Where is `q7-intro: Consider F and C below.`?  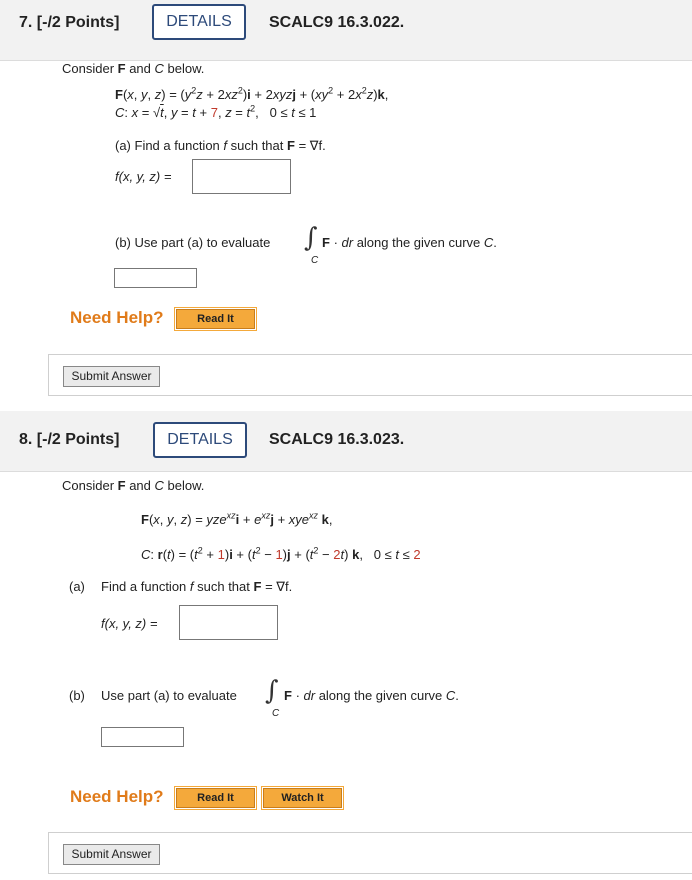 q7-intro: Consider F and C below. is located at coordinates (133, 68).